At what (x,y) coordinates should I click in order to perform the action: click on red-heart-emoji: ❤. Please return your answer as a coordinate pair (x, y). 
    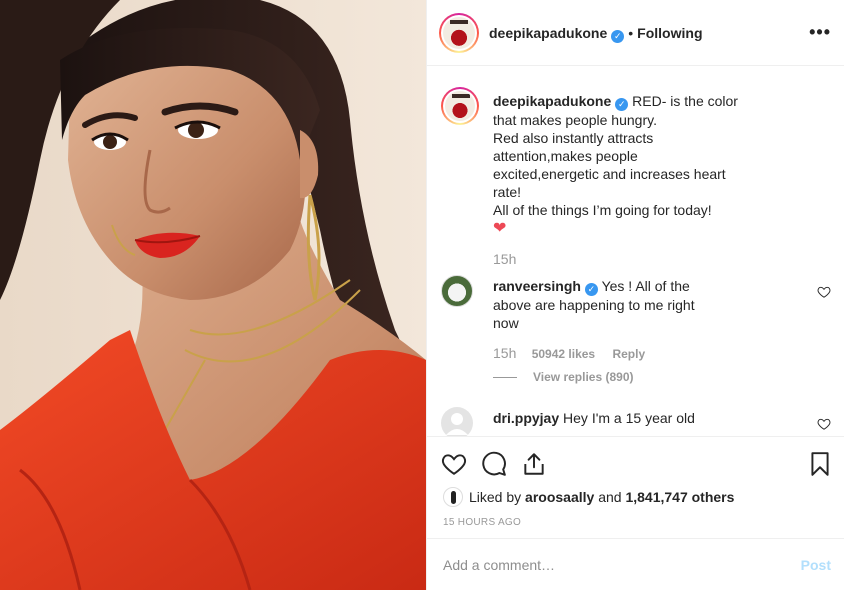
    Looking at the image, I should click on (500, 228).